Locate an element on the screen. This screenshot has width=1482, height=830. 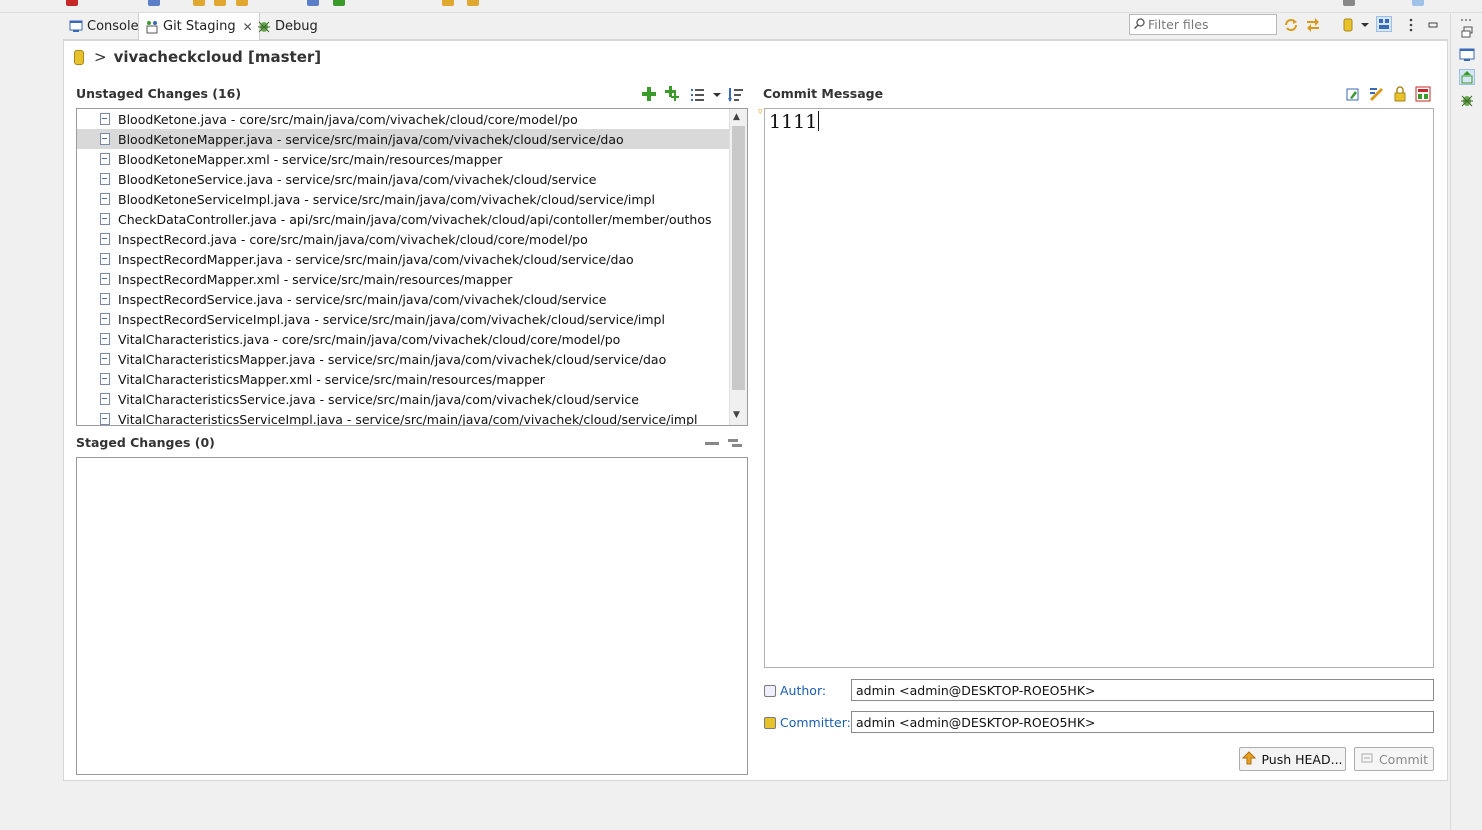
restore-icon is located at coordinates (1467, 33).